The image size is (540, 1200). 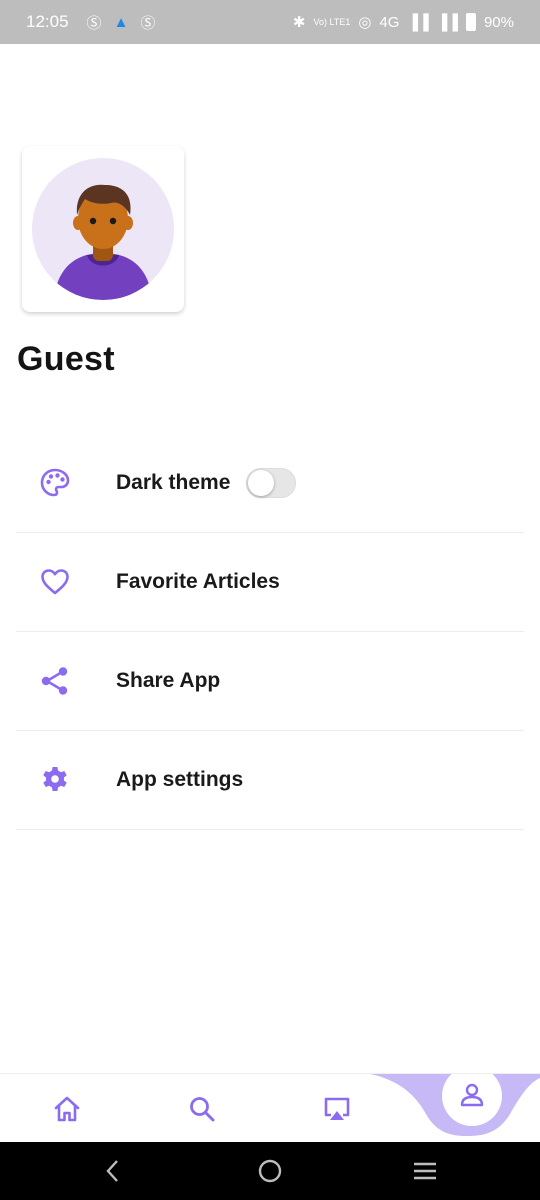 I want to click on notification-icons: Ⓢ ▲ Ⓢ, so click(x=121, y=22).